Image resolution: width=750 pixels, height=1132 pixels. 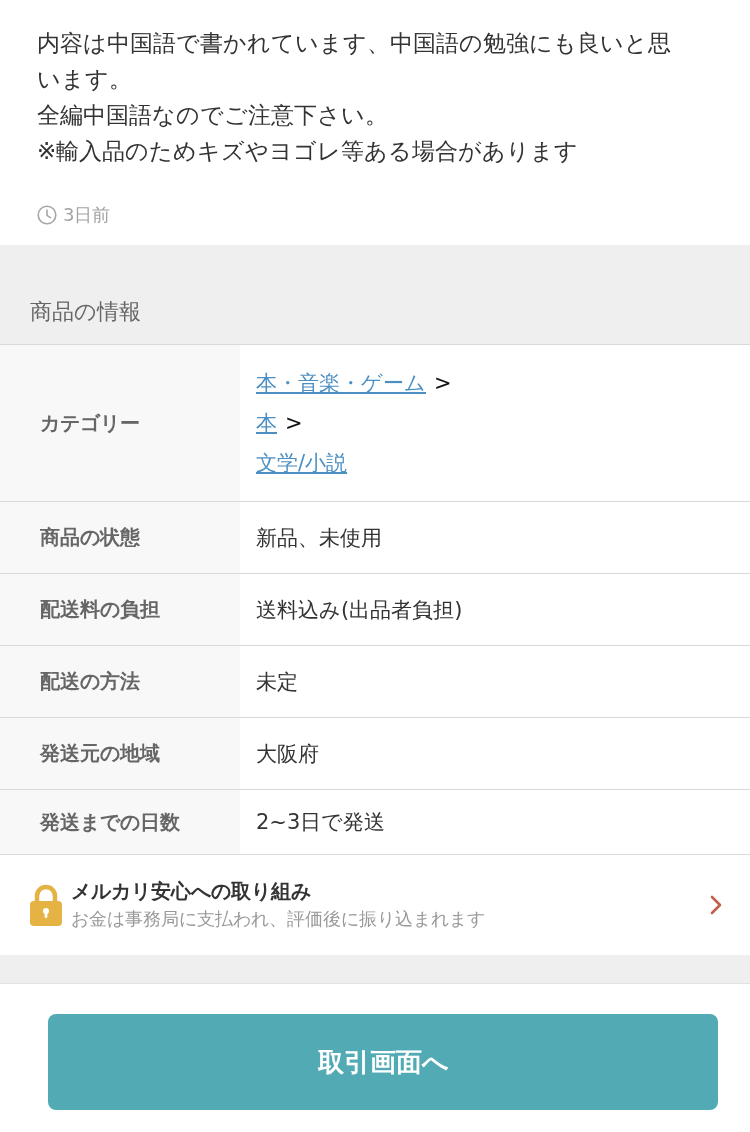 What do you see at coordinates (213, 115) in the screenshot?
I see `description-paragraph: 全編中国語なのでご注意下さい。` at bounding box center [213, 115].